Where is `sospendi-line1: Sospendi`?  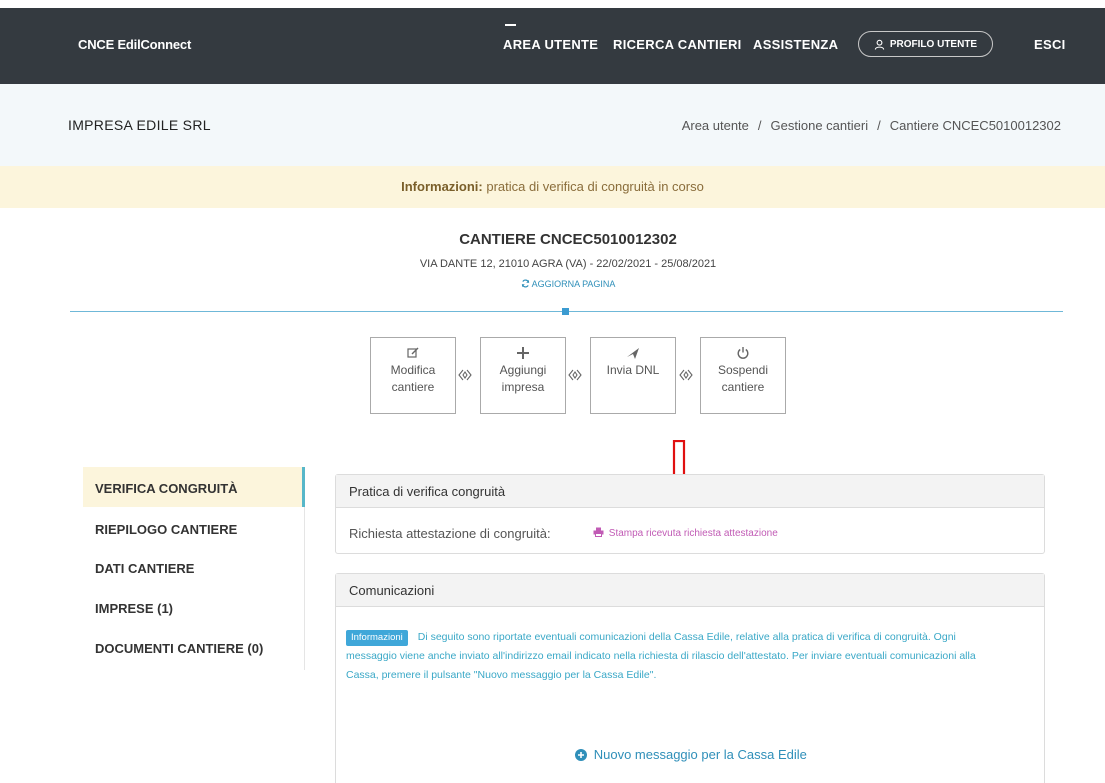
sospendi-line1: Sospendi is located at coordinates (743, 370).